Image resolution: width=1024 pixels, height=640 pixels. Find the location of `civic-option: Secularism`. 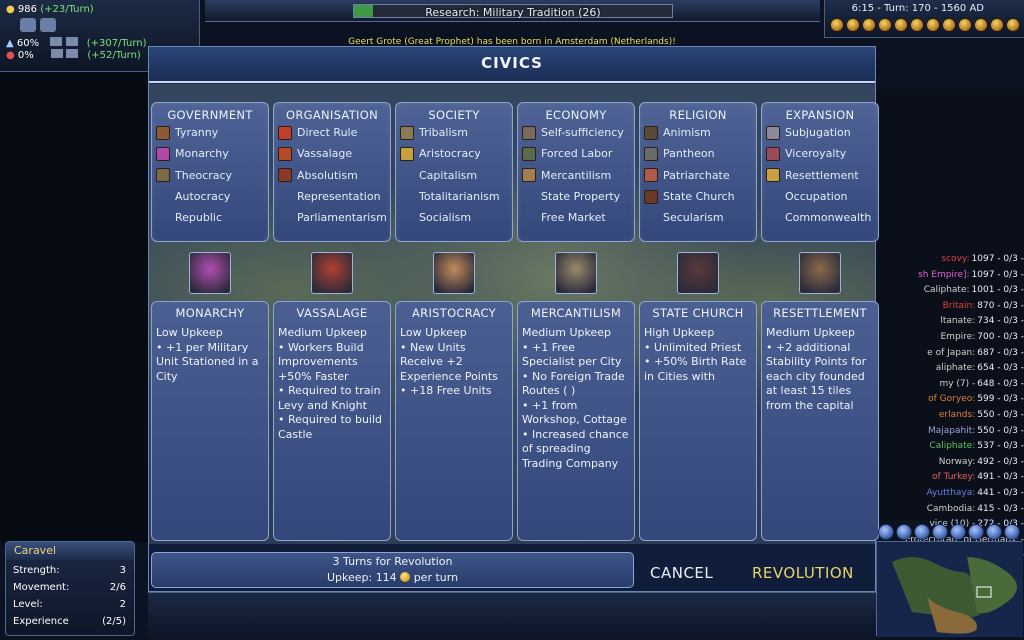

civic-option: Secularism is located at coordinates (698, 217).